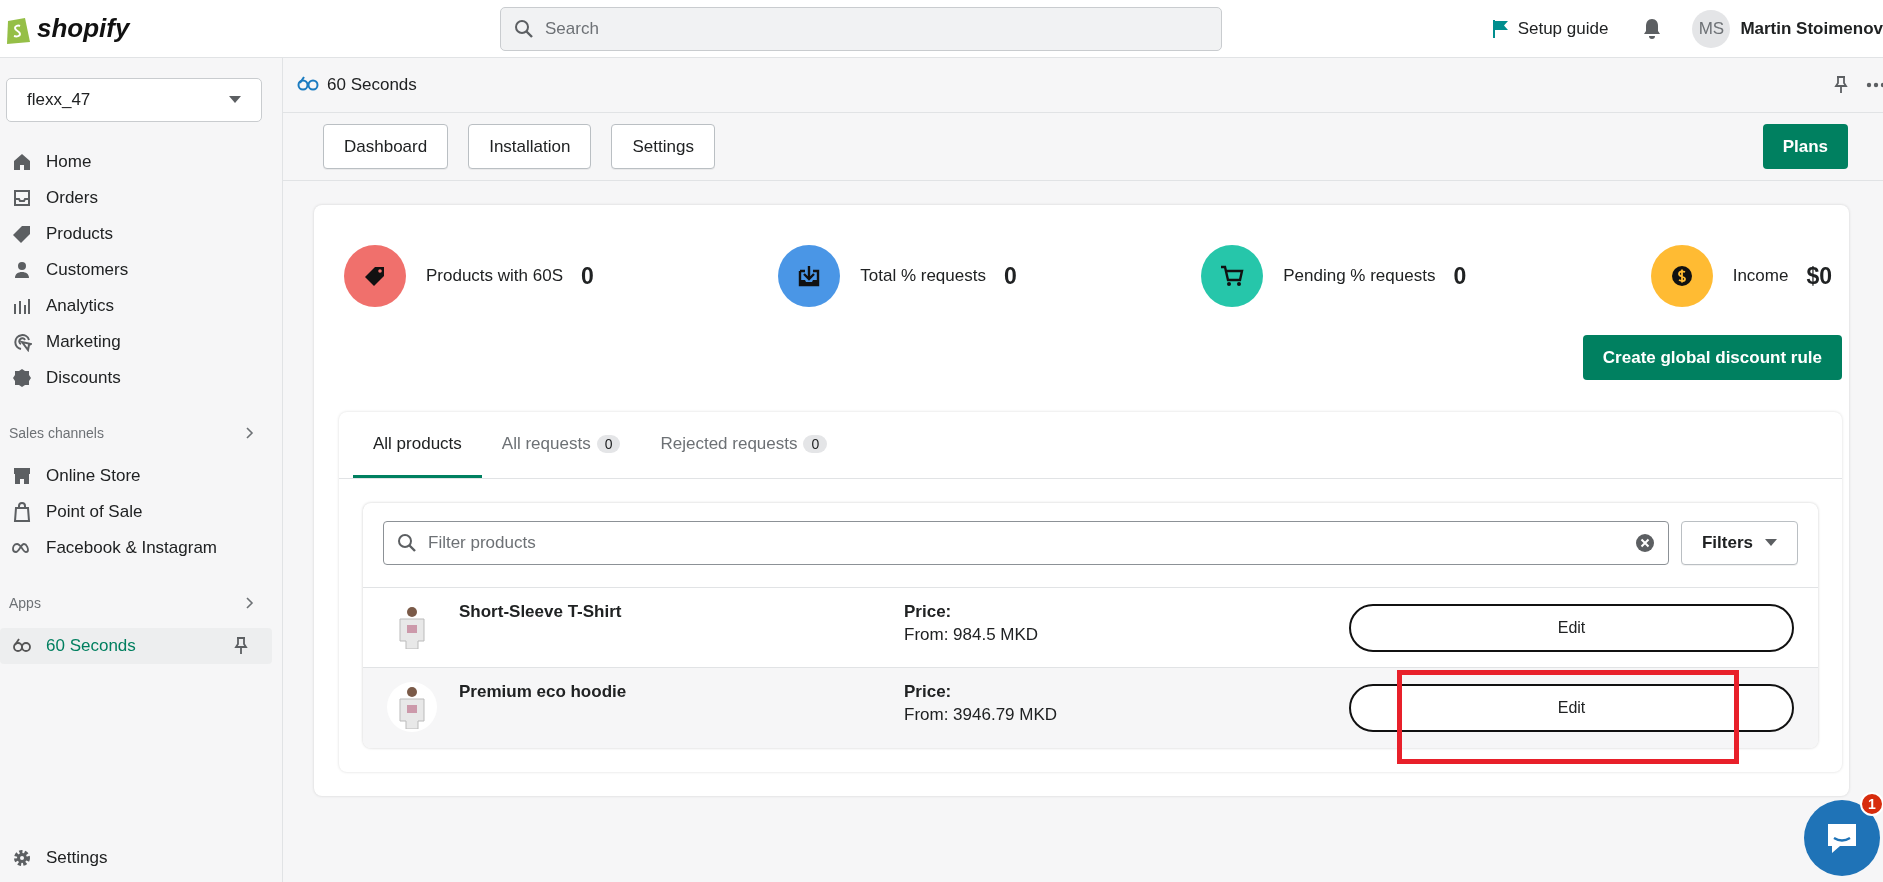  I want to click on tab-label: All products, so click(417, 443).